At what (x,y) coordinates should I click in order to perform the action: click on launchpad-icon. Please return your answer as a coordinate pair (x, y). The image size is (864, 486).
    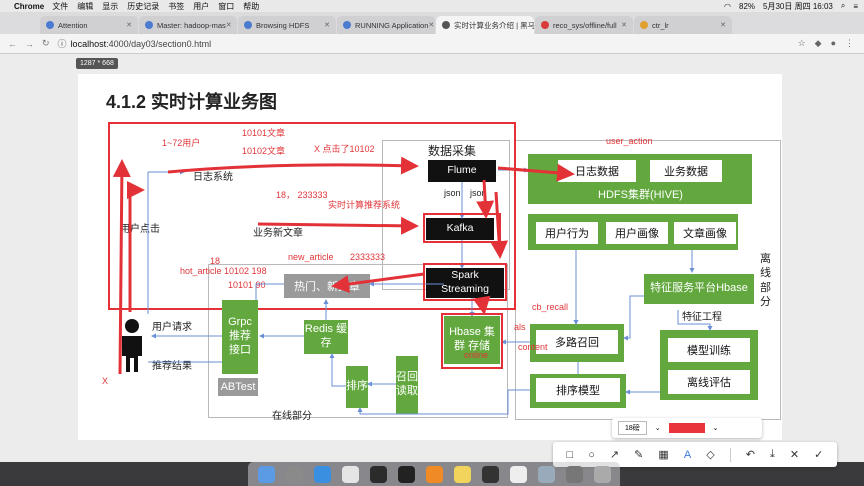
    Looking at the image, I should click on (294, 474).